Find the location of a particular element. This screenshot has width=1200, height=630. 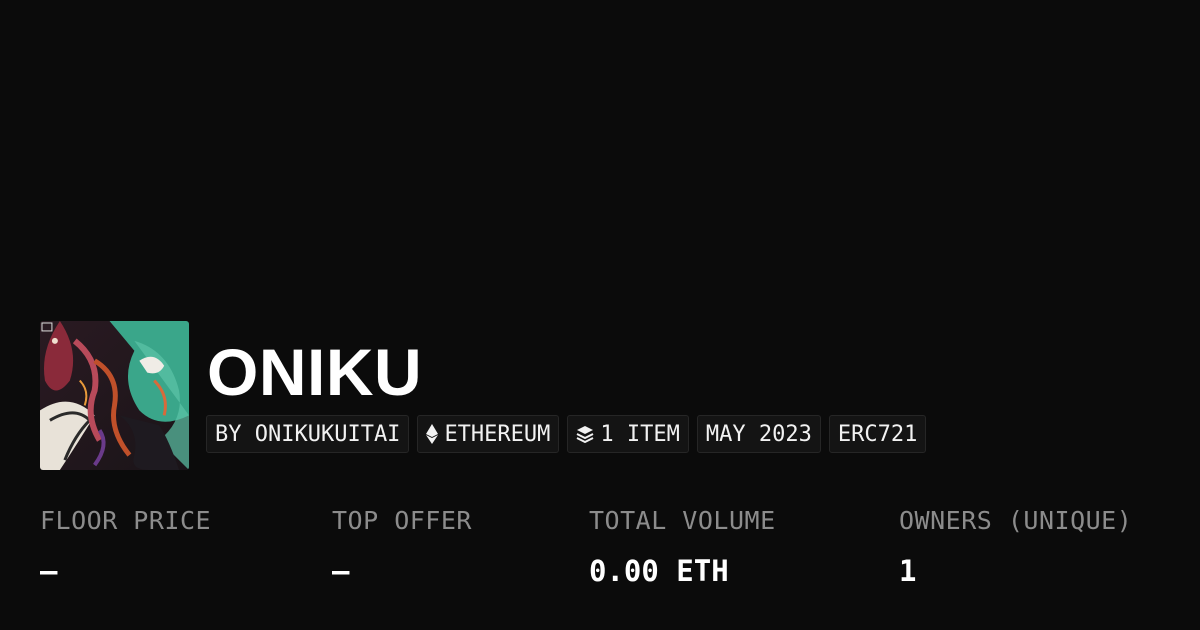

date-badge: MAY 2023 is located at coordinates (758, 434).